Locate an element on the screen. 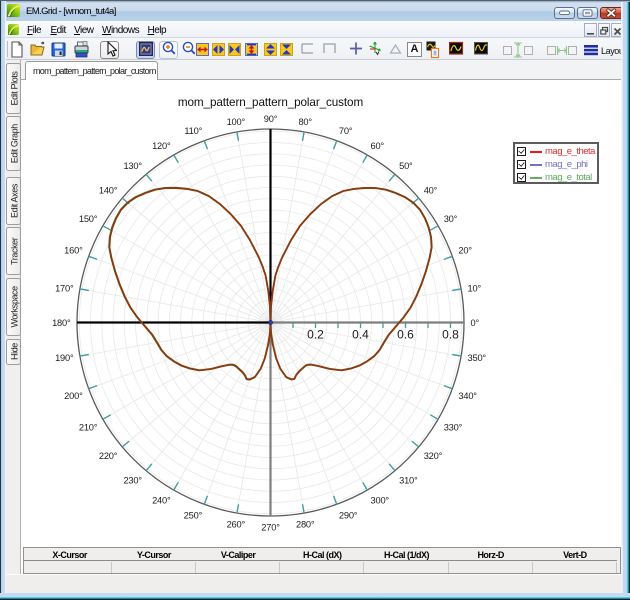 This screenshot has width=630, height=600. svg-text: 30° is located at coordinates (451, 219).